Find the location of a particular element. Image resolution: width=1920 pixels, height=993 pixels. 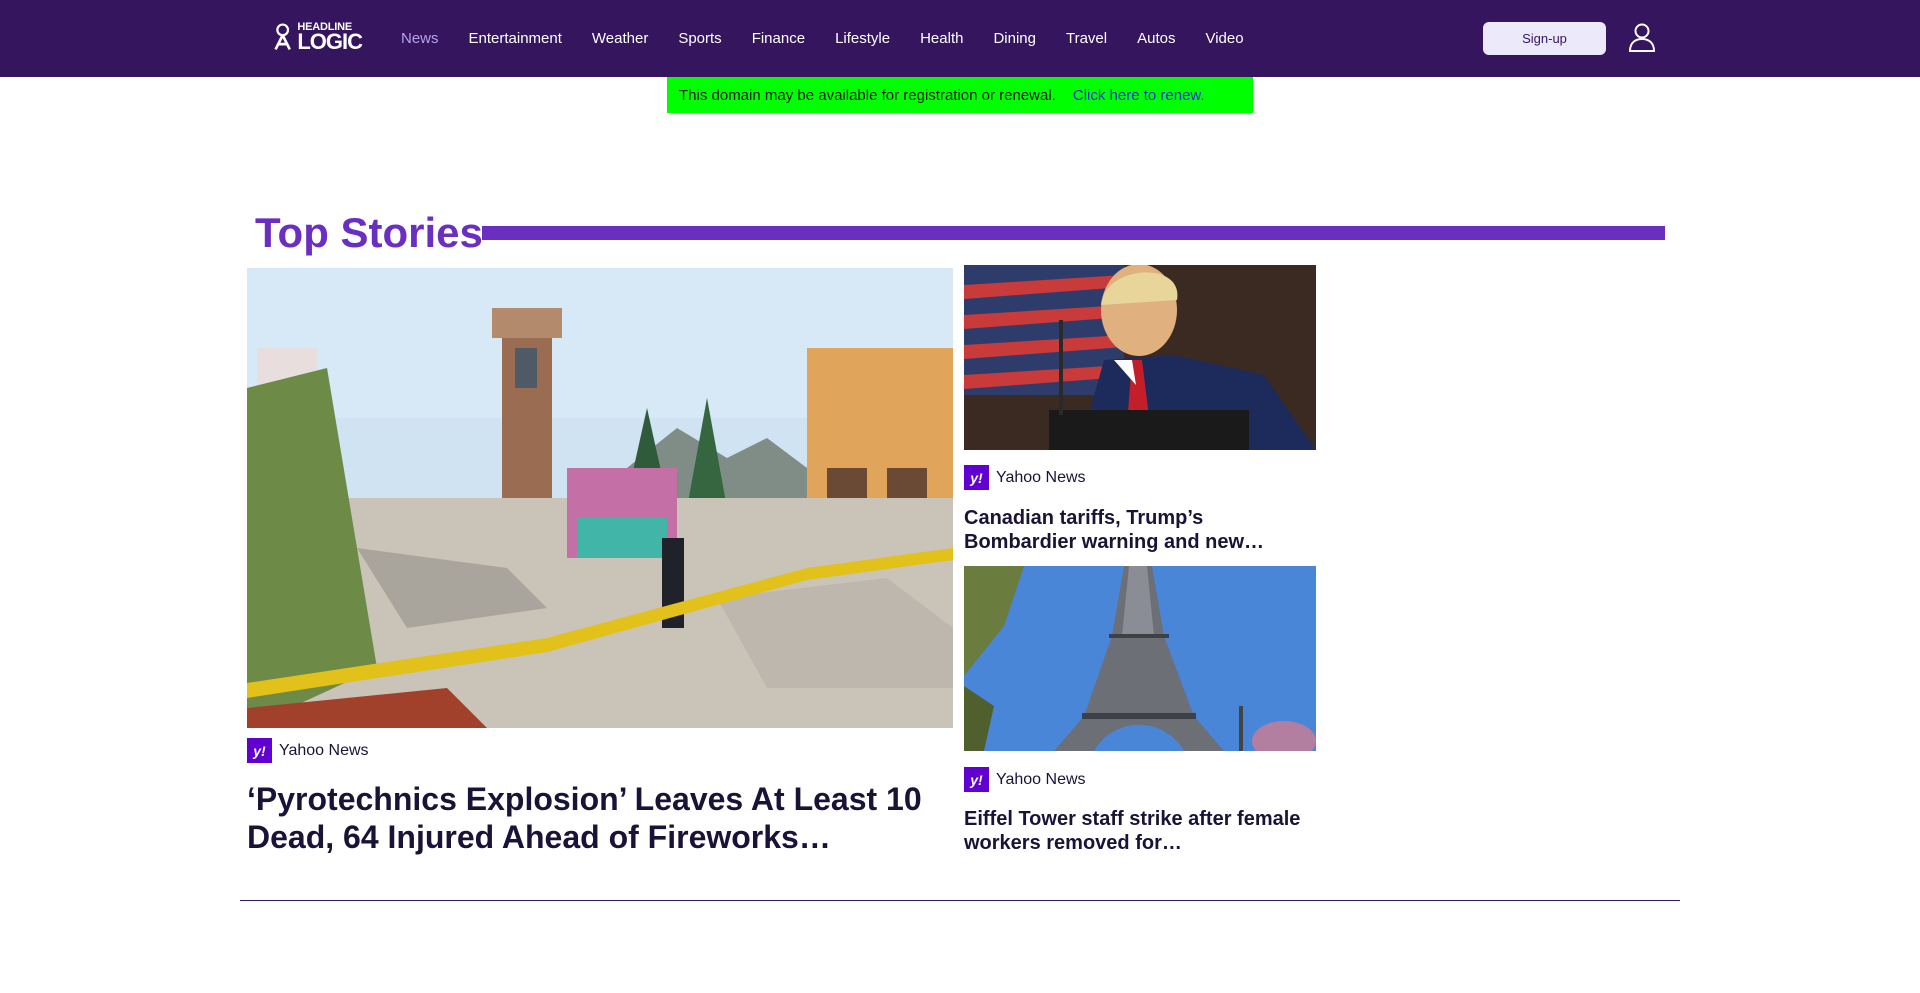

logo-text: HEADLINE LOGIC is located at coordinates (330, 37).